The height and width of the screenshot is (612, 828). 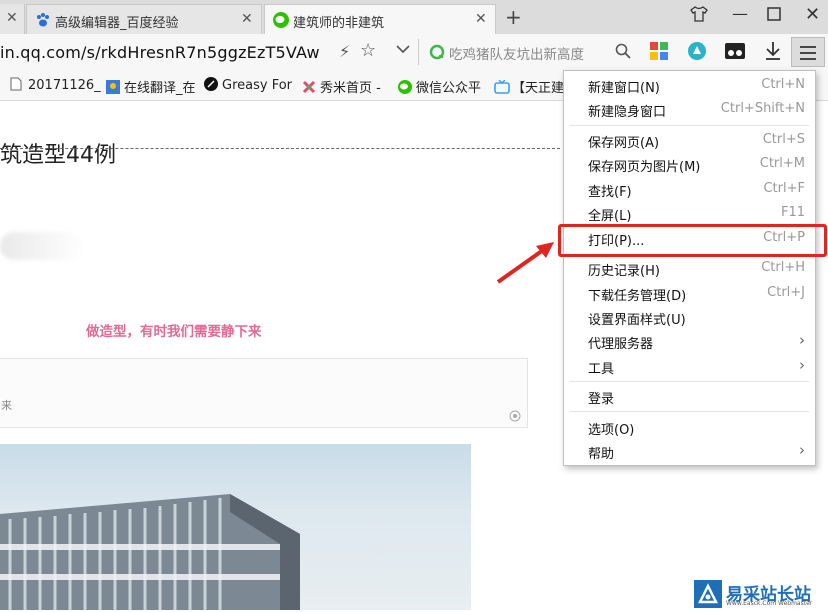 What do you see at coordinates (6, 405) in the screenshot?
I see `quote-fragment: 来` at bounding box center [6, 405].